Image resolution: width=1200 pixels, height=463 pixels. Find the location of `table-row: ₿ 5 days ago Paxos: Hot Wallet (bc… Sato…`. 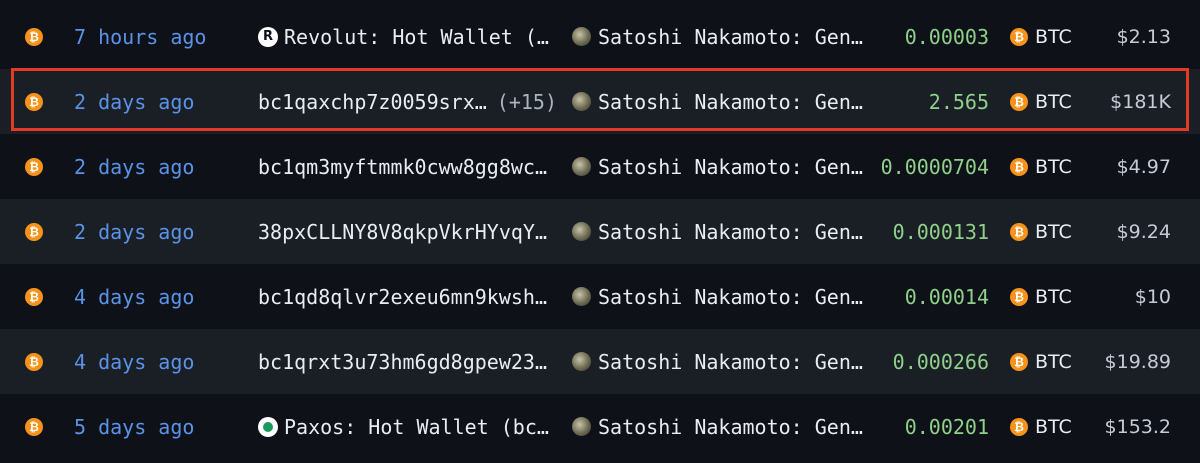

table-row: ₿ 5 days ago Paxos: Hot Wallet (bc… Sato… is located at coordinates (600, 426).